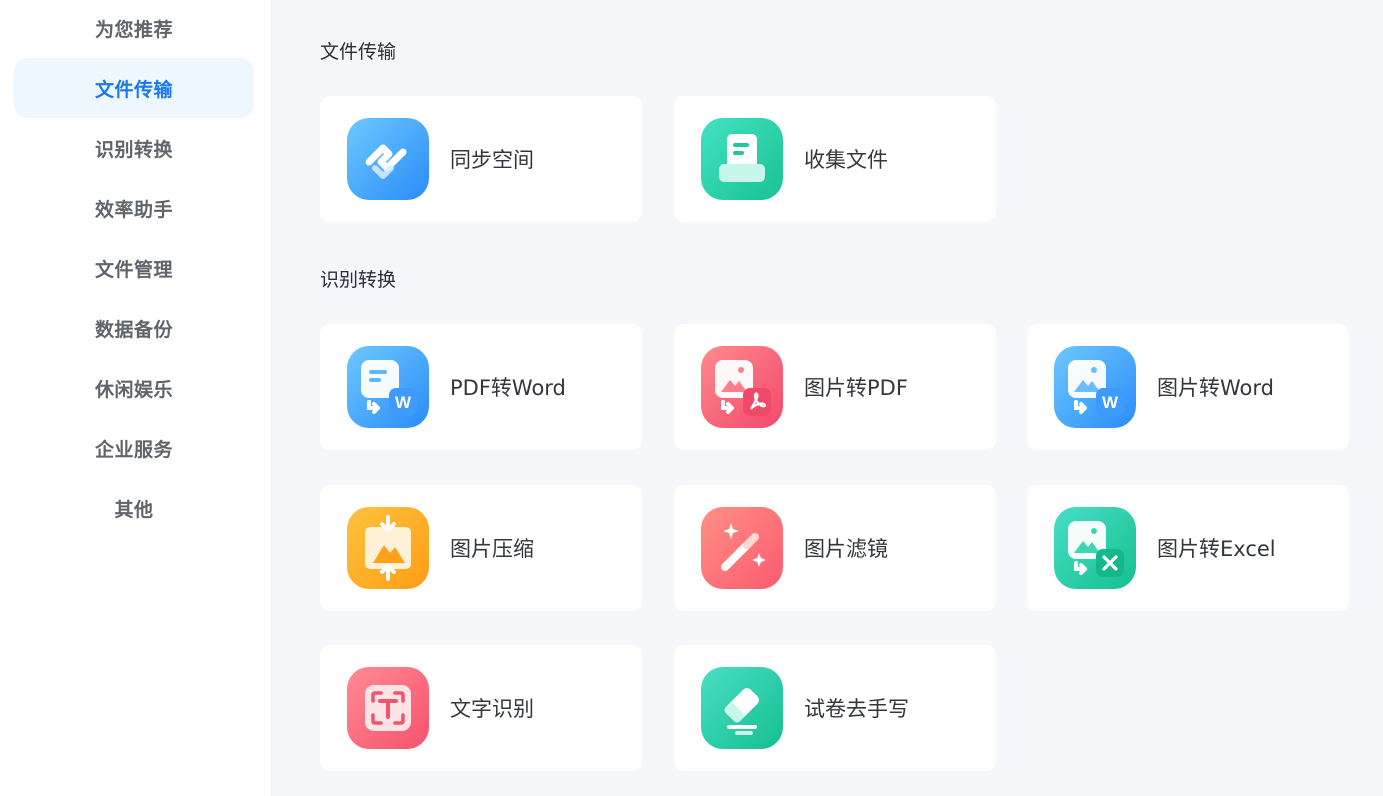  Describe the element at coordinates (492, 160) in the screenshot. I see `tool-card-label: 同步空间` at that location.